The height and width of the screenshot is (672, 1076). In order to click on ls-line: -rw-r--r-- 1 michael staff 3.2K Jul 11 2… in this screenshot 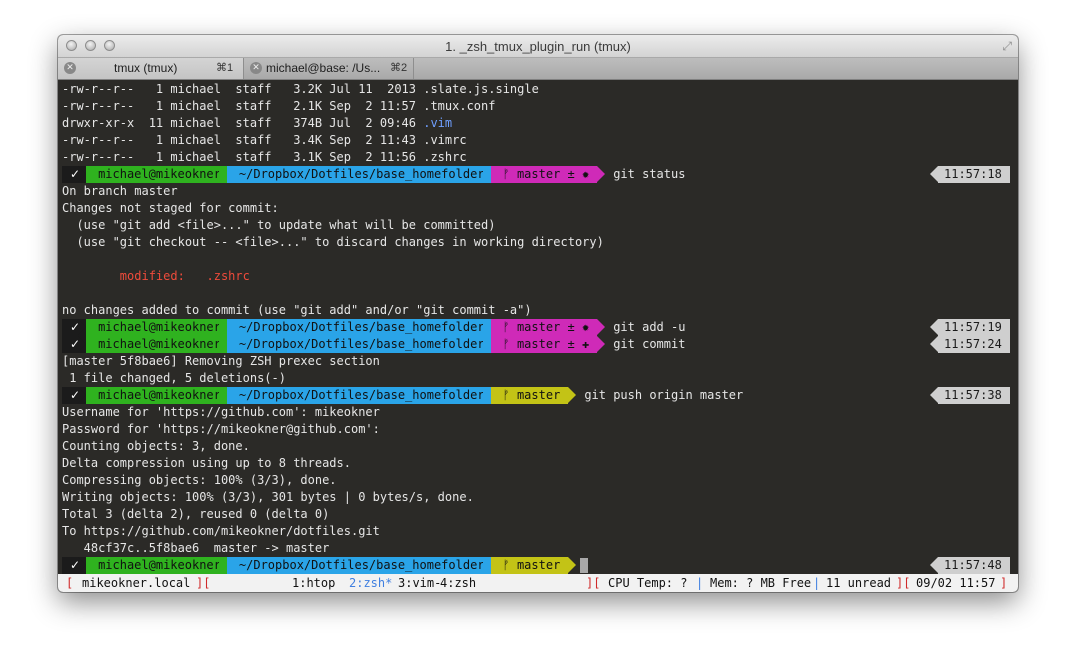, I will do `click(300, 89)`.